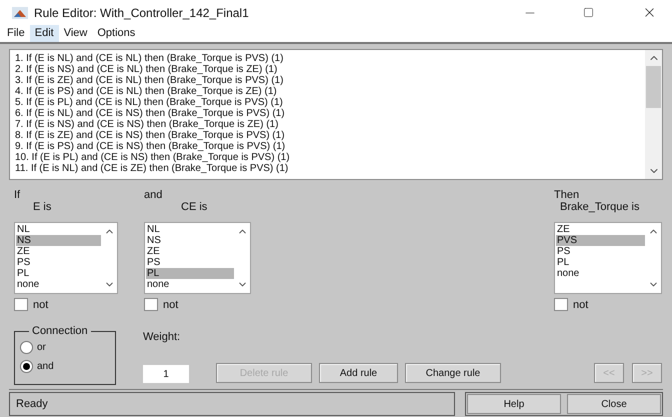 This screenshot has height=417, width=672. Describe the element at coordinates (330, 124) in the screenshot. I see `rule-line: 7. If (E is NS) and (CE is NS) then (Brake_Torque is ZE) (1)` at that location.